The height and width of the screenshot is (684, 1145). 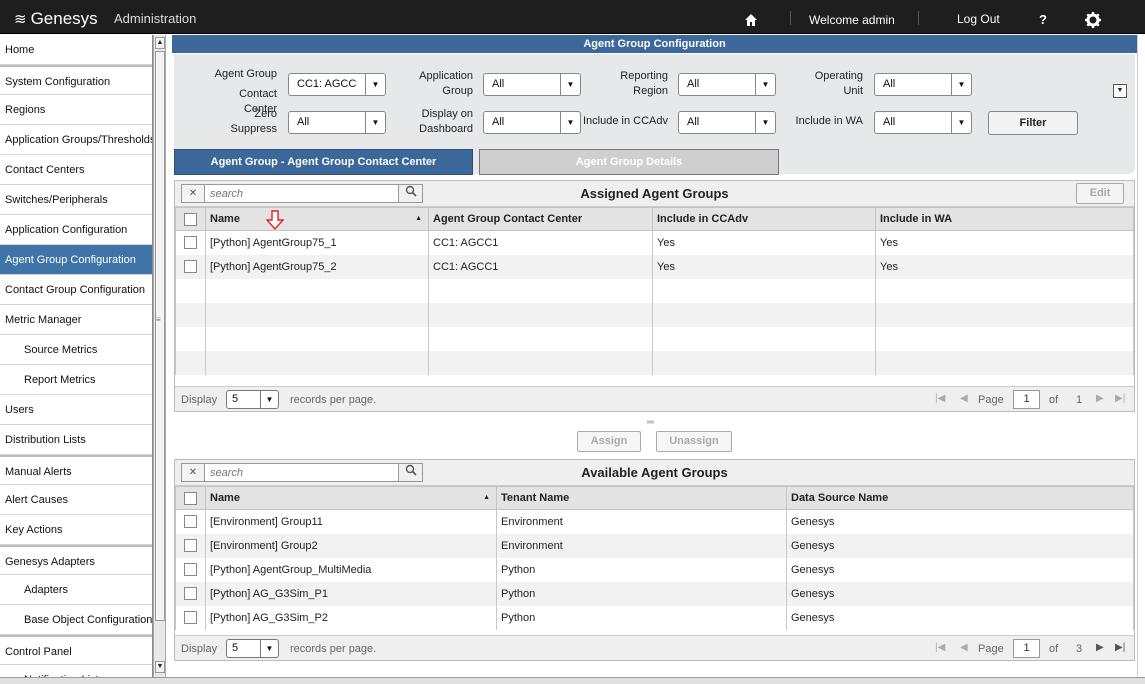 I want to click on sidebar-item-metric-manager: Metric Manager, so click(x=76, y=320).